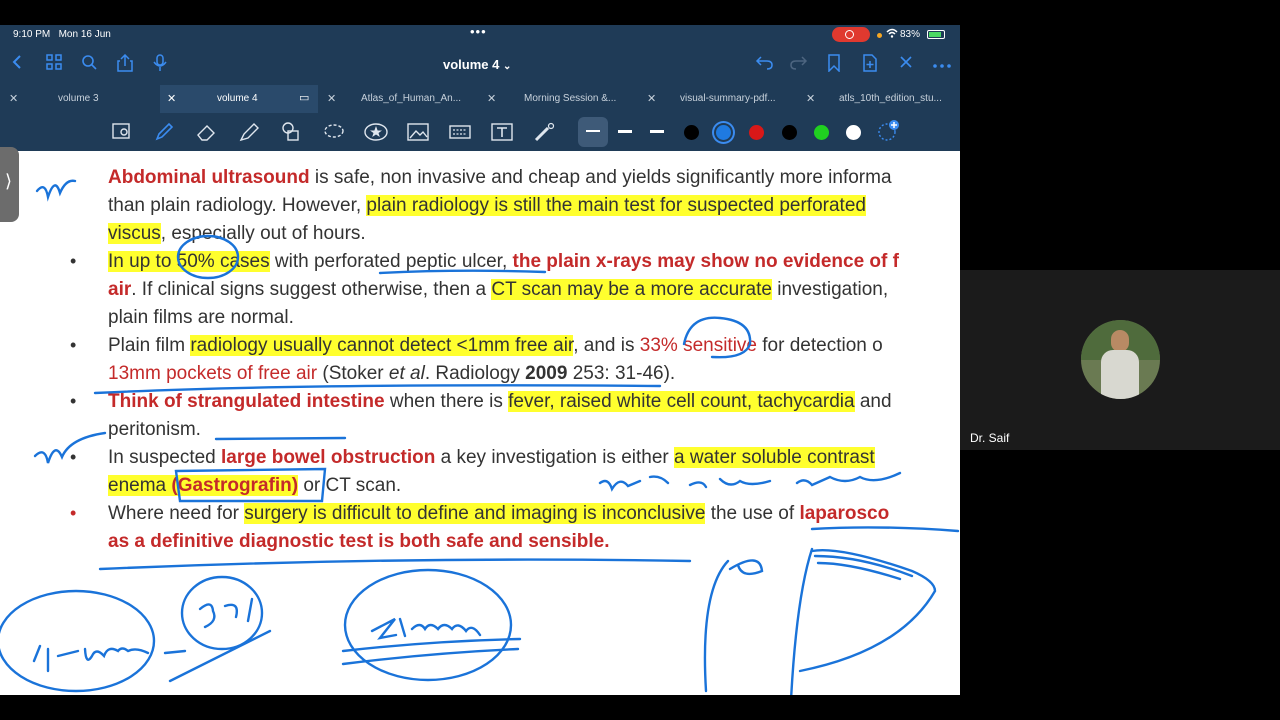 The image size is (1280, 720). What do you see at coordinates (206, 134) in the screenshot?
I see `eraser-icon` at bounding box center [206, 134].